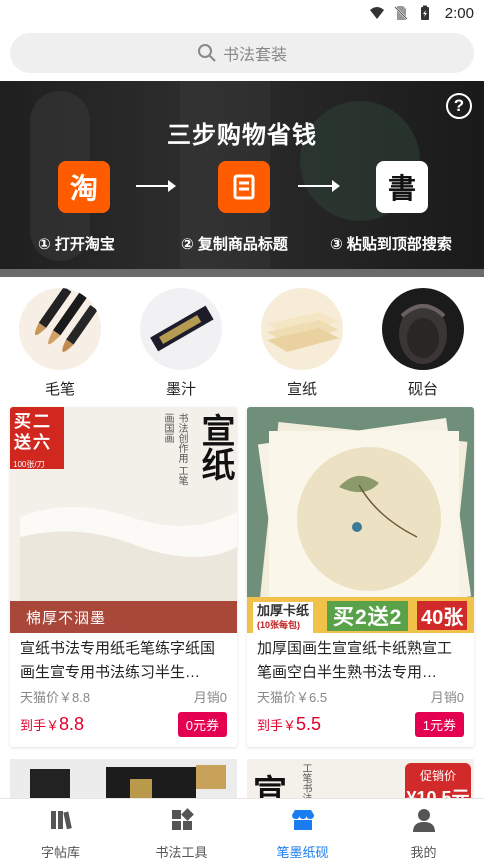 This screenshot has width=484, height=860. I want to click on category-ink: 墨汁, so click(181, 343).